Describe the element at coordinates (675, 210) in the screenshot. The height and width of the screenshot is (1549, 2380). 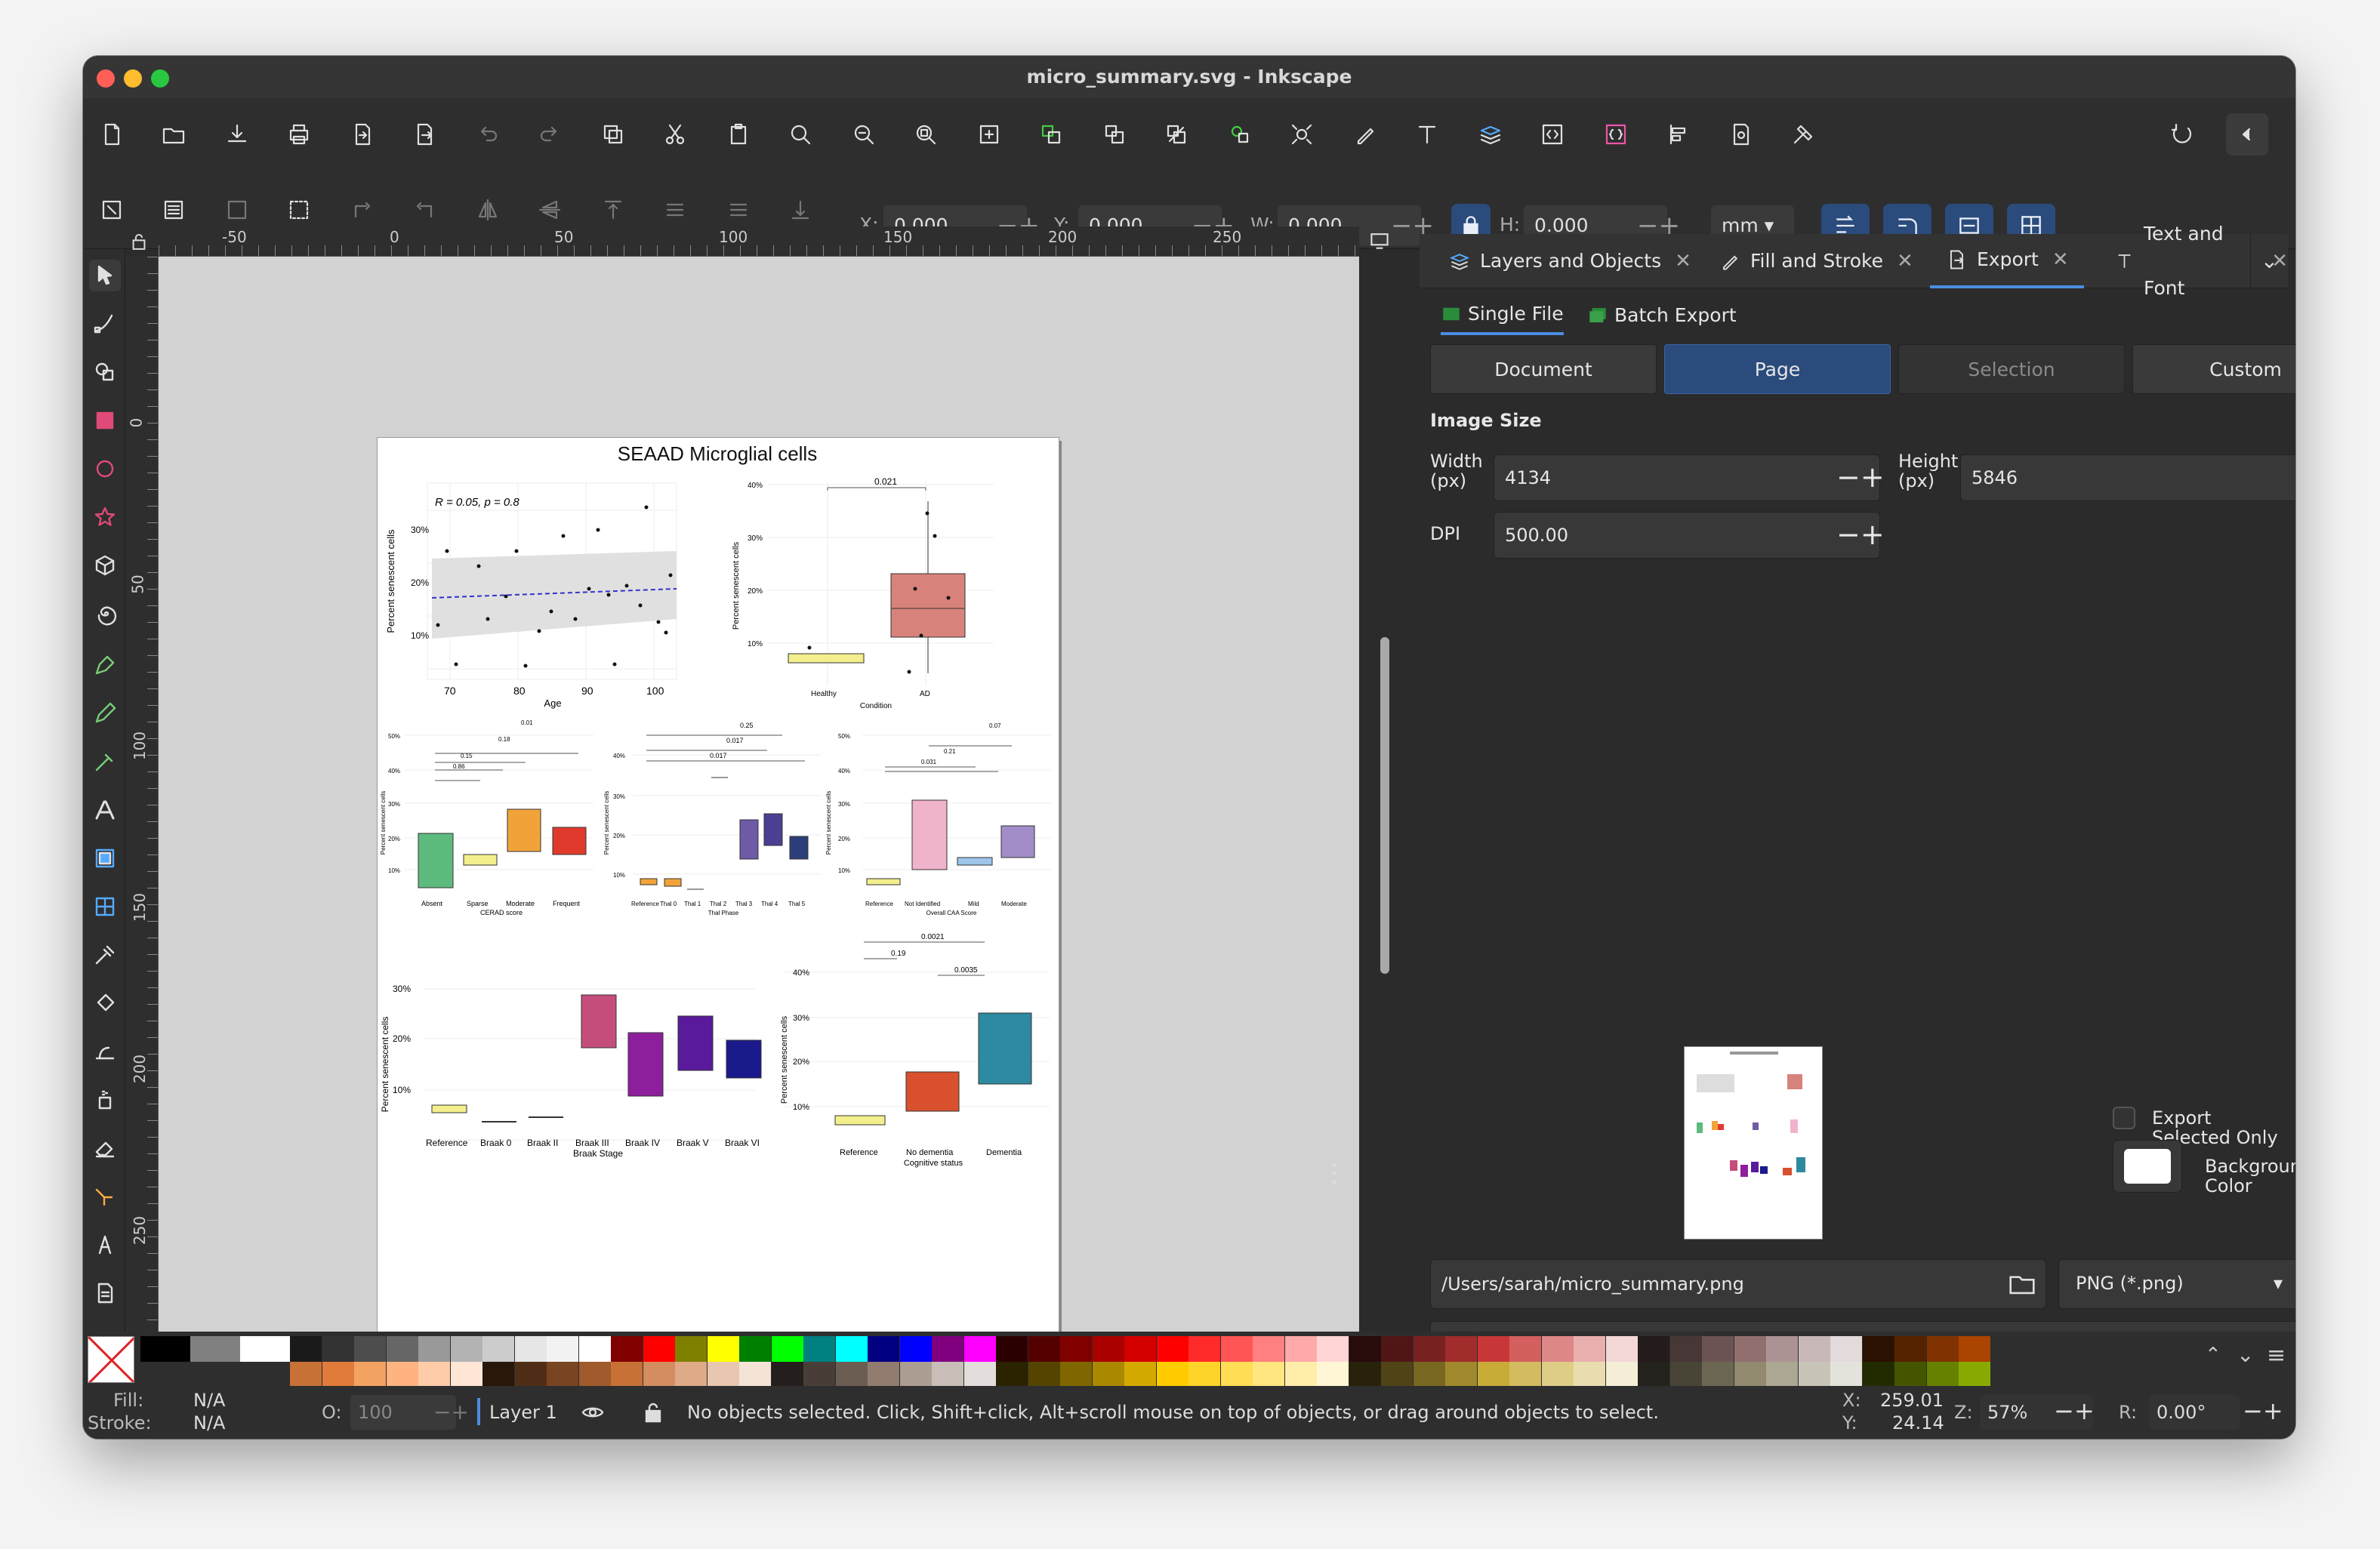
I see `raise-icon` at that location.